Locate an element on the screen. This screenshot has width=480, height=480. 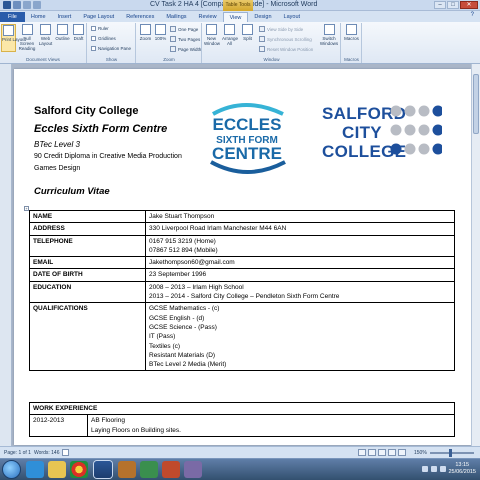
scrollbar-thumb is located at coordinates (476, 104).